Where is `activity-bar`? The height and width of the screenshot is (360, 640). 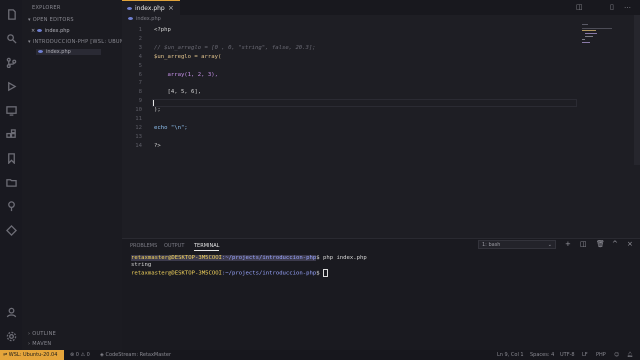 activity-bar is located at coordinates (11, 175).